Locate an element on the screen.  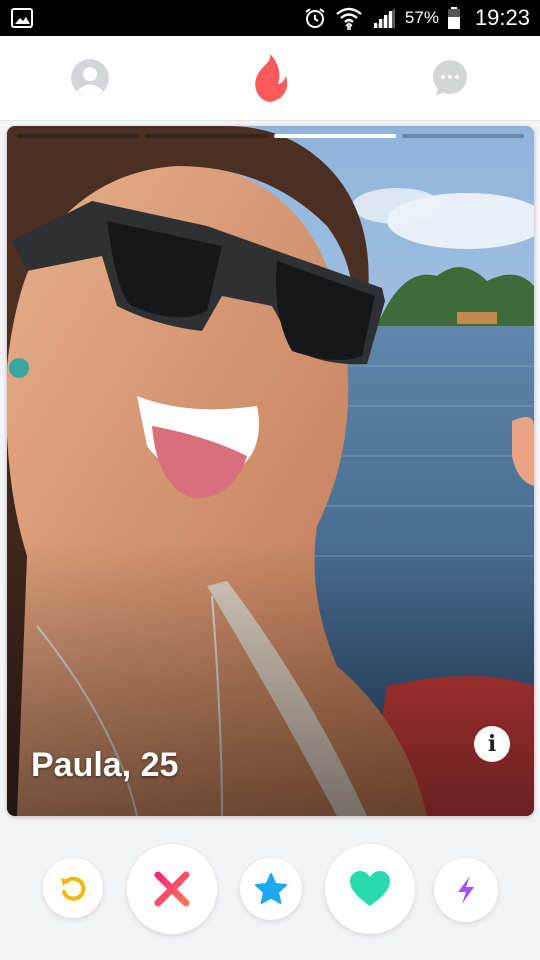
battery-icon is located at coordinates (453, 18).